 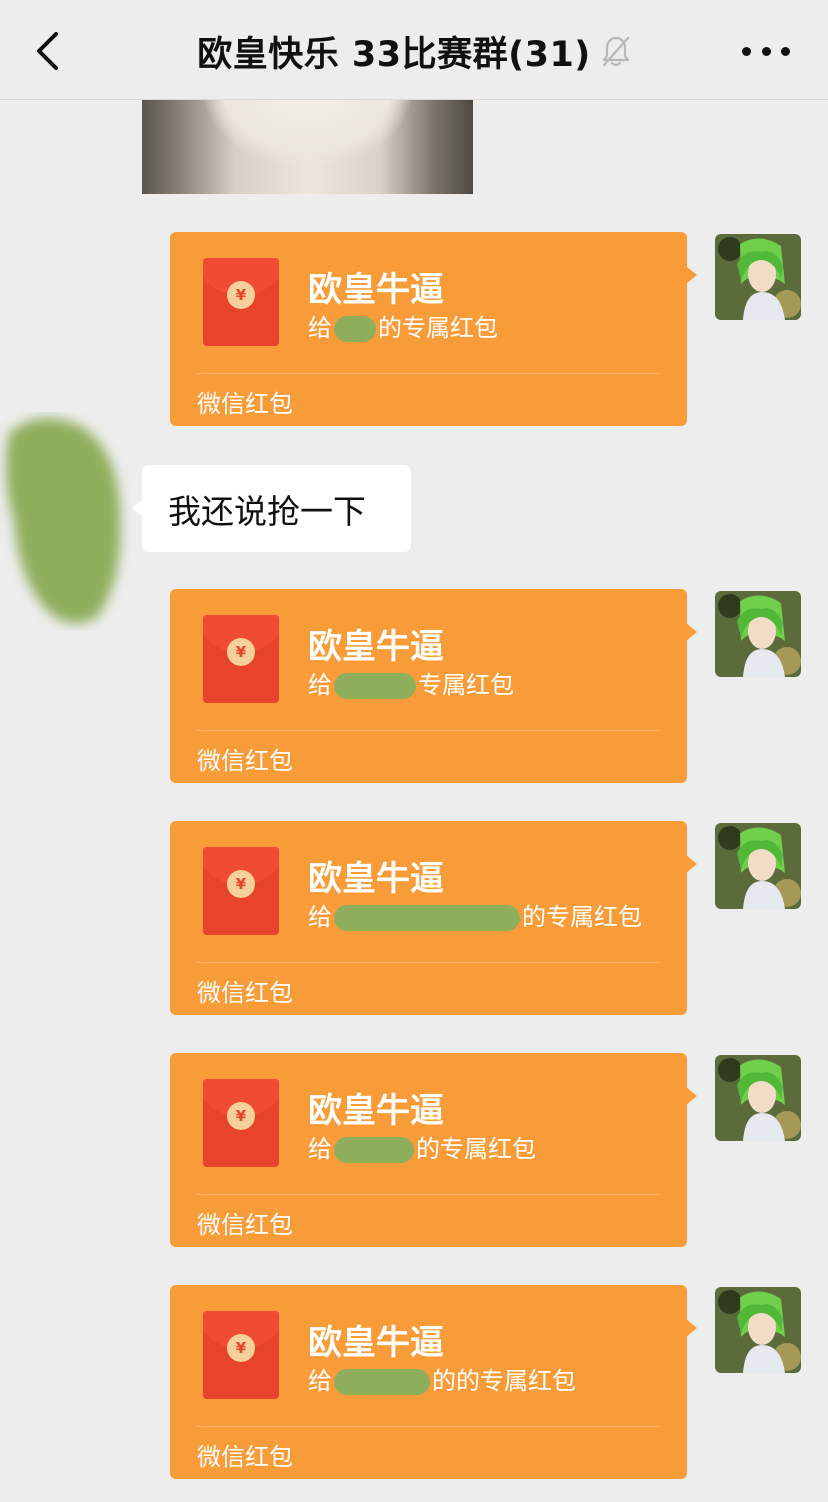 I want to click on red-packet-message: ¥ 欧皇牛逼 给 专属红包 微信红包, so click(x=433, y=686).